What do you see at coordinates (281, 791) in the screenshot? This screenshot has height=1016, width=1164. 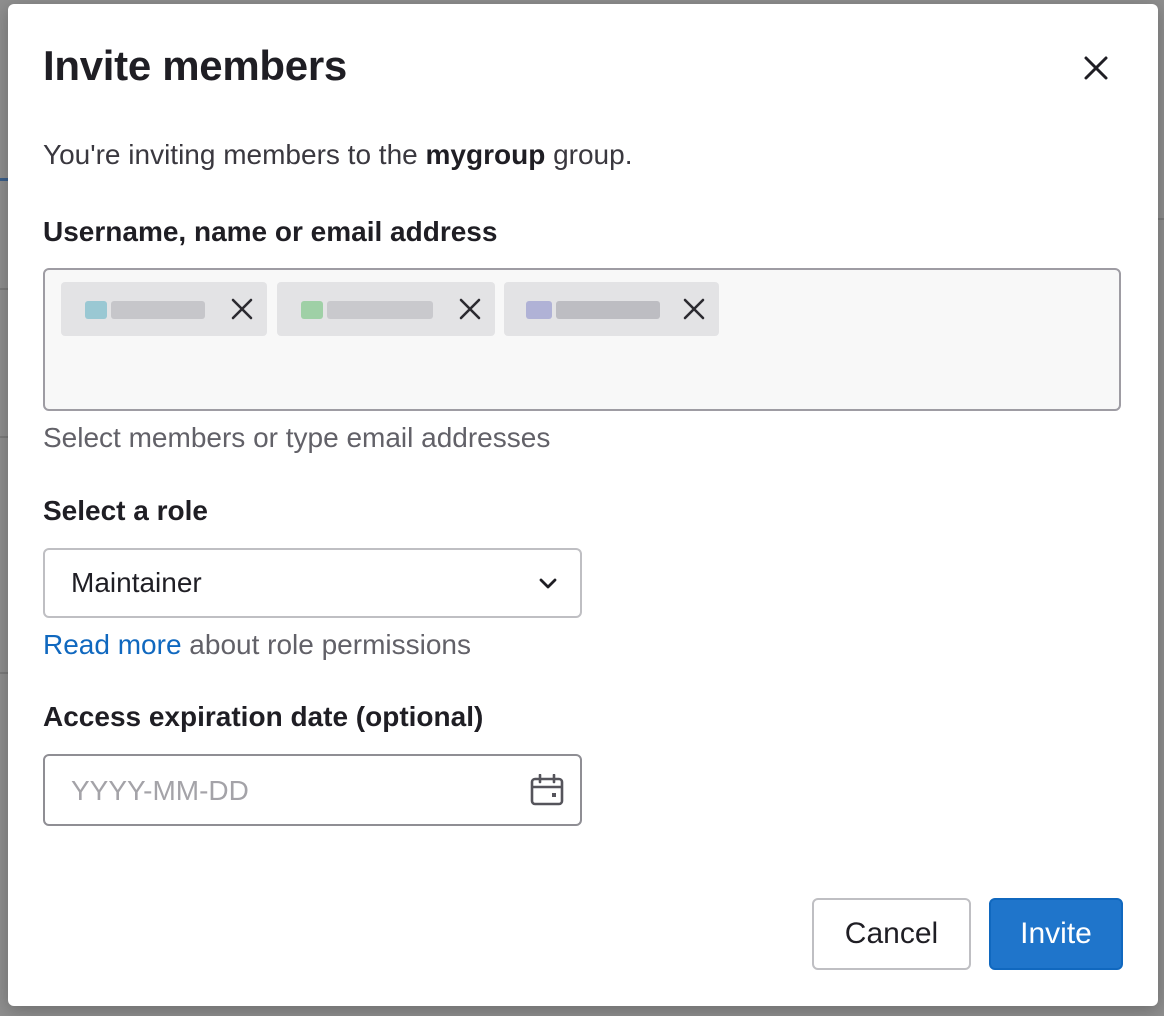 I see `expiration-date-input` at bounding box center [281, 791].